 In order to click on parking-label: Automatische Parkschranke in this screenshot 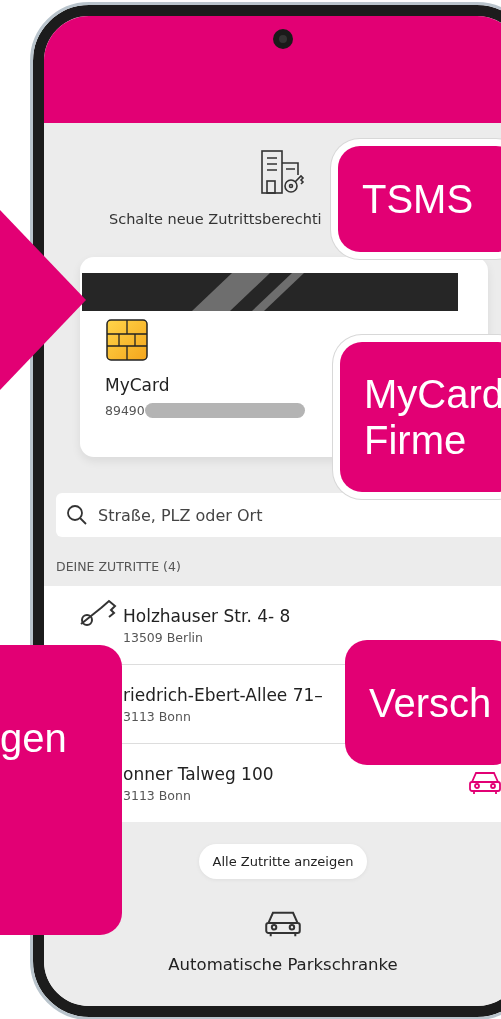, I will do `click(283, 964)`.